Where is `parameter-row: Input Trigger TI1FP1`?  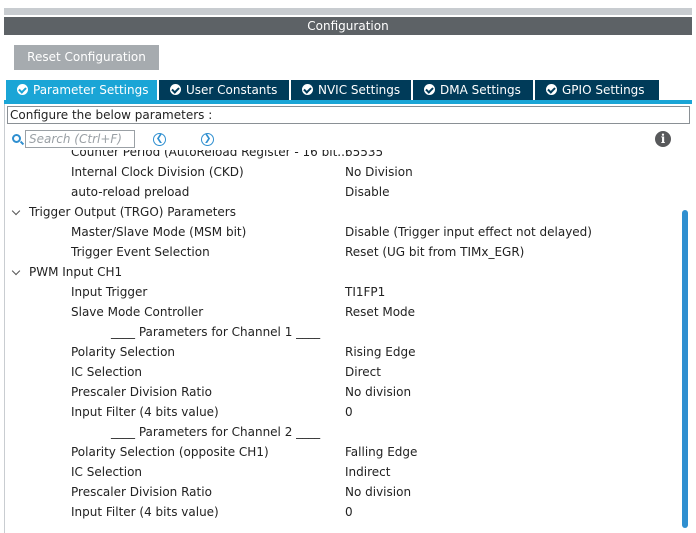 parameter-row: Input Trigger TI1FP1 is located at coordinates (342, 292).